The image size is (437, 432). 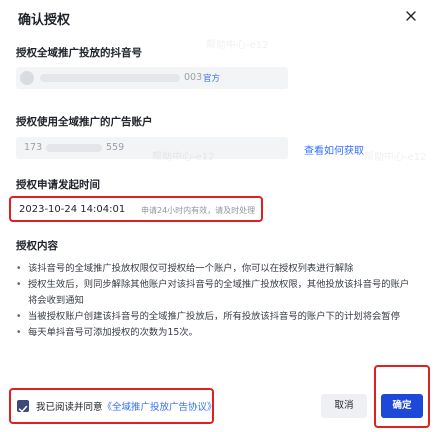 What do you see at coordinates (334, 149) in the screenshot?
I see `how-to-get-link: 查看如何获取` at bounding box center [334, 149].